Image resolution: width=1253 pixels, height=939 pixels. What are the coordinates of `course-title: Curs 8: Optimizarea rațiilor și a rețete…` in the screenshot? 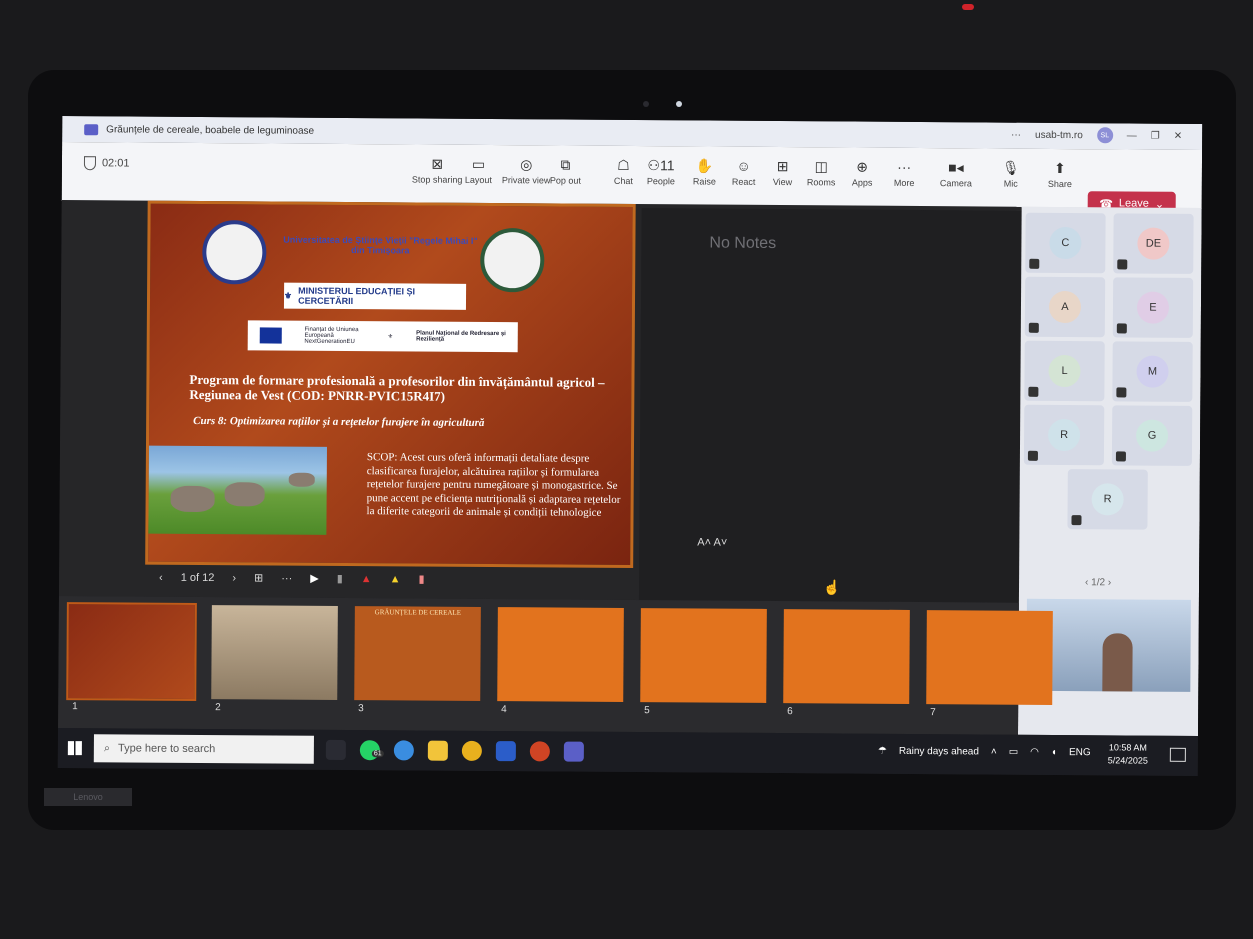 It's located at (339, 421).